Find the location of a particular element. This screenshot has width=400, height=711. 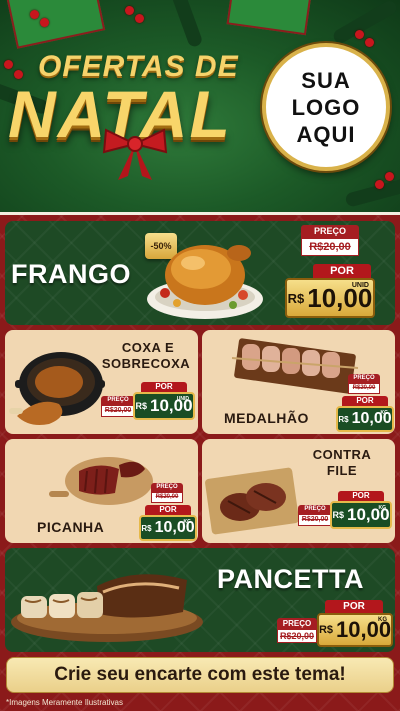

cta-banner: Crie seu encarte com este tema! is located at coordinates (200, 675).